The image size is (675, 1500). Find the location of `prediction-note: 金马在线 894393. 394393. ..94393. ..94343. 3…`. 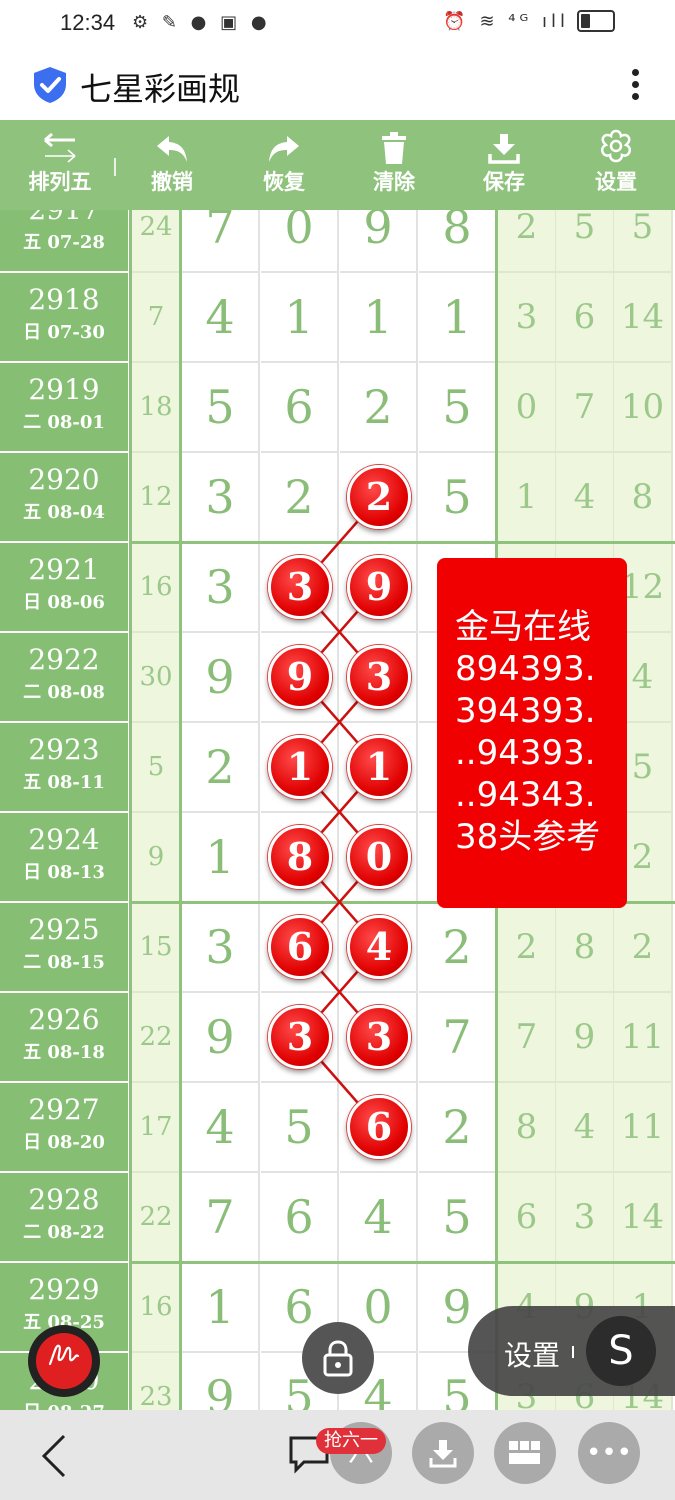

prediction-note: 金马在线 894393. 394393. ..94393. ..94343. 3… is located at coordinates (532, 733).